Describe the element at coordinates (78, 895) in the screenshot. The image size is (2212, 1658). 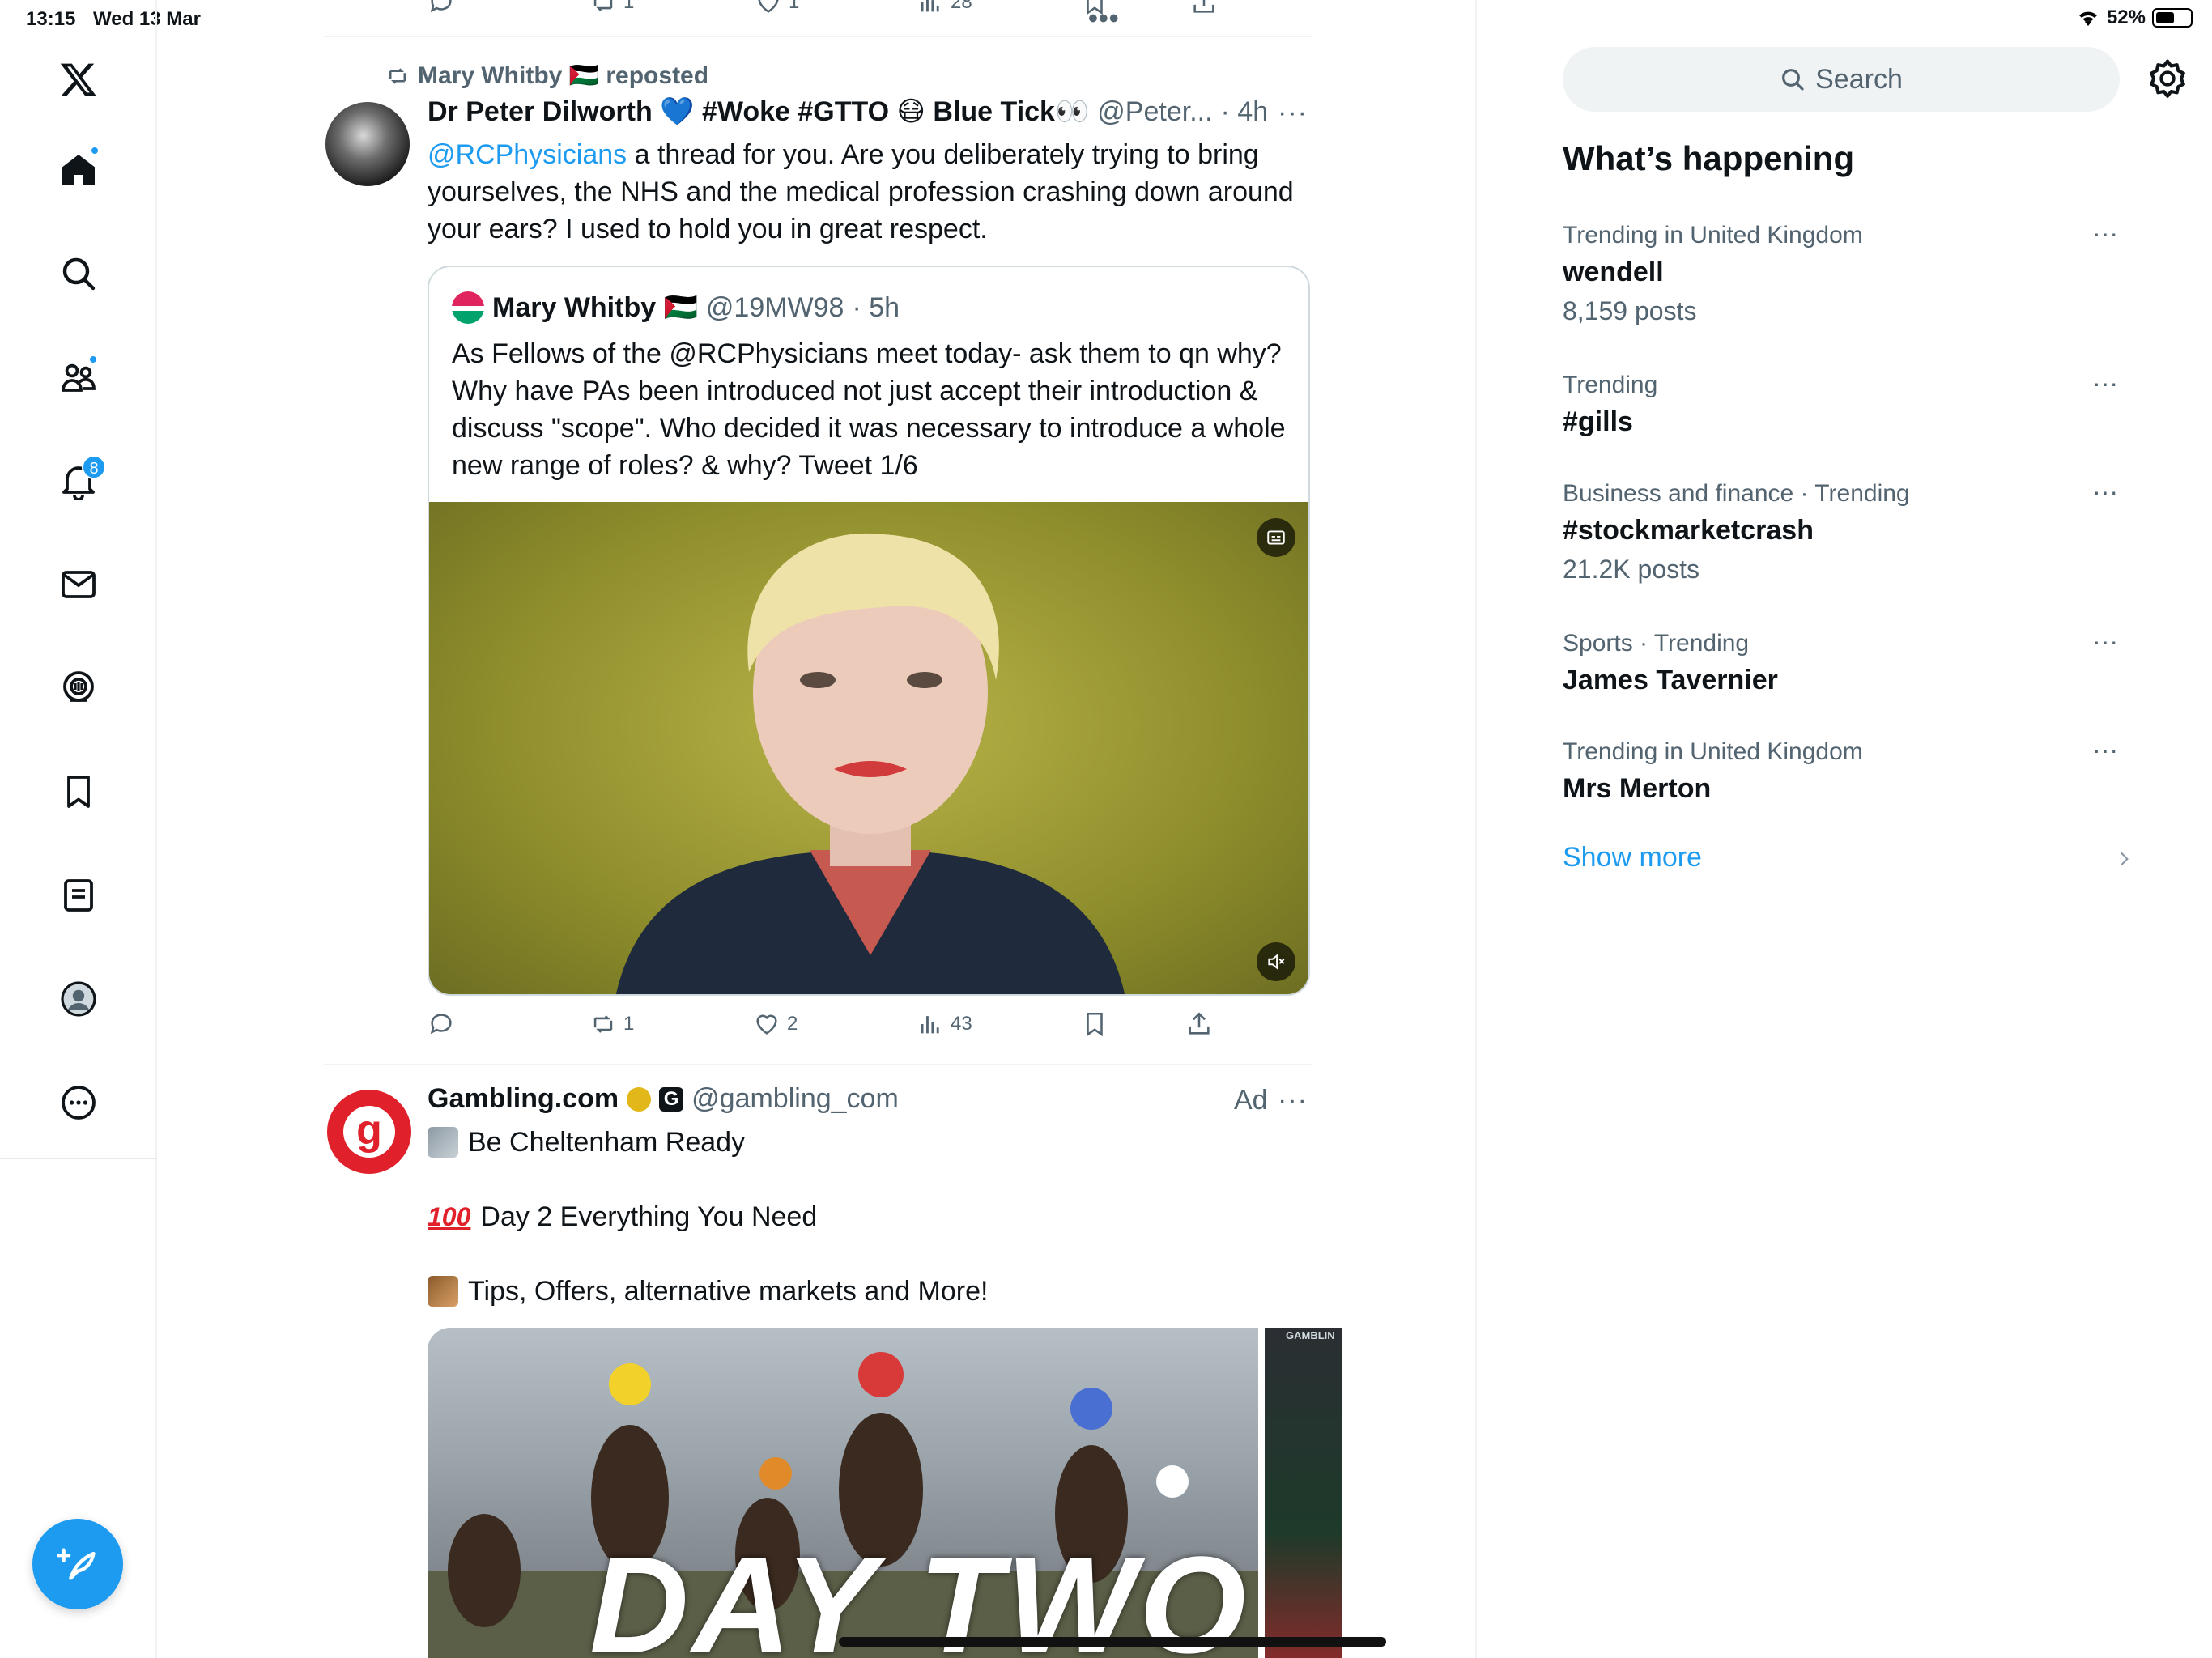
I see `lists-icon` at that location.